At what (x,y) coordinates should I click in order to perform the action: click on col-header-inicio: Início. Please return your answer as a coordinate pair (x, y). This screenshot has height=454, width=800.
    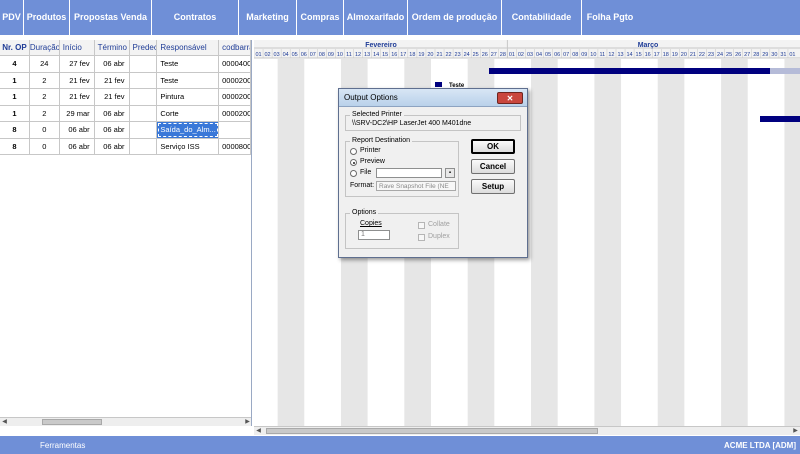
    Looking at the image, I should click on (77, 47).